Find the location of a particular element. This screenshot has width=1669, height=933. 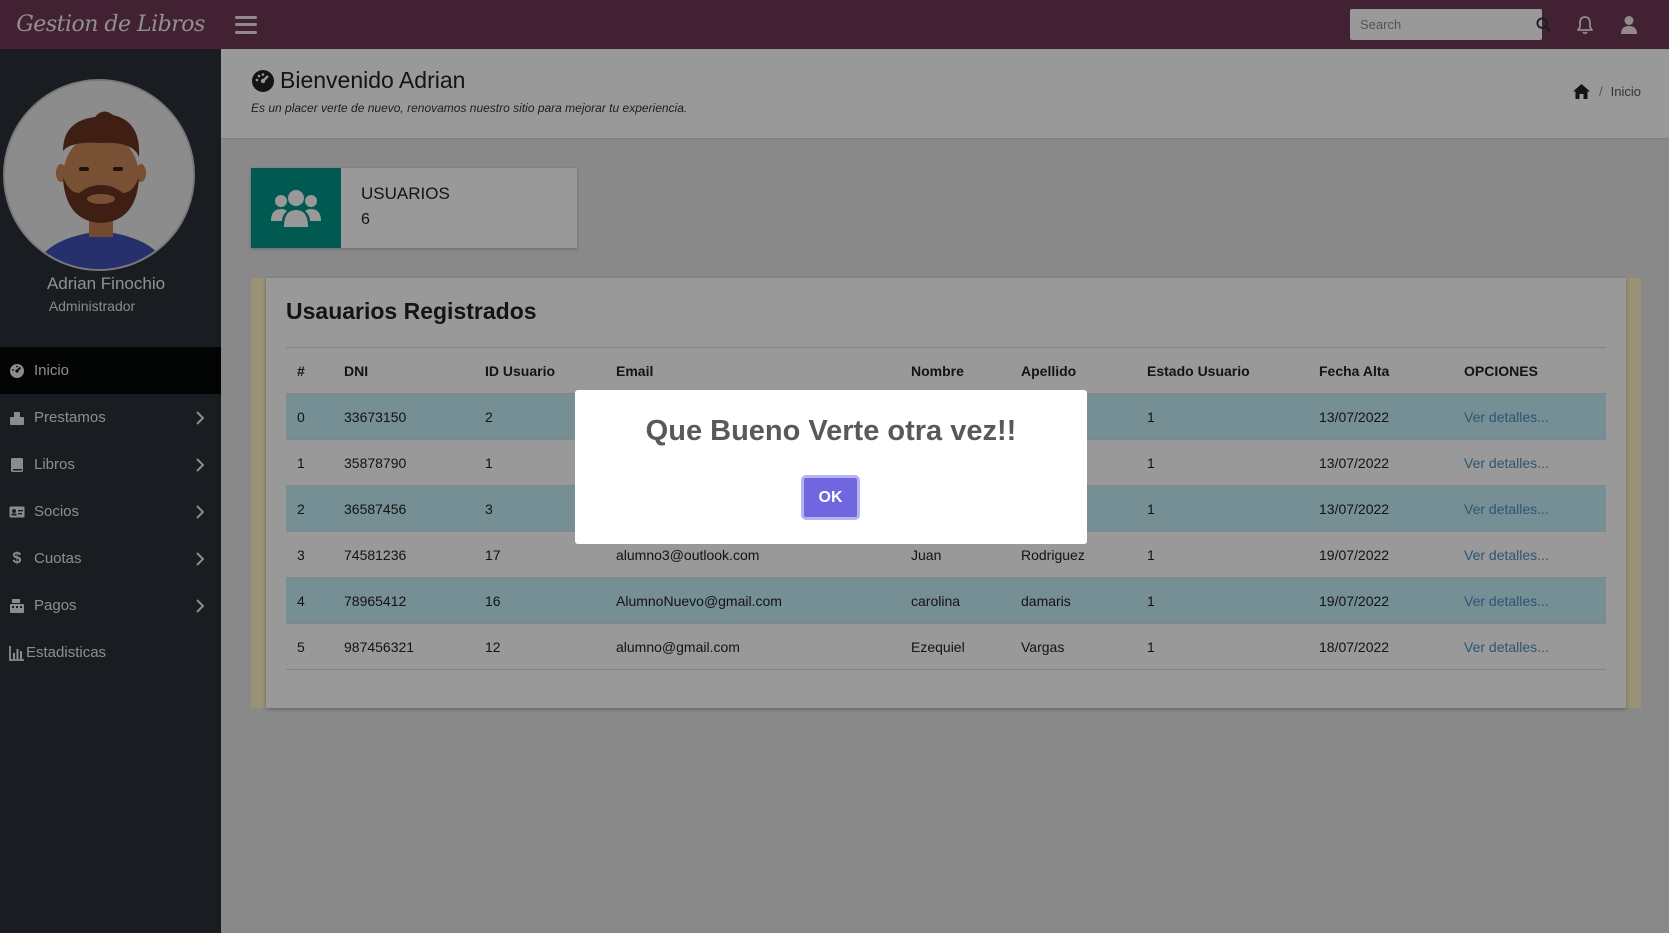

welcome-dialog: Que Bueno Verte otra vez!! OK is located at coordinates (831, 467).